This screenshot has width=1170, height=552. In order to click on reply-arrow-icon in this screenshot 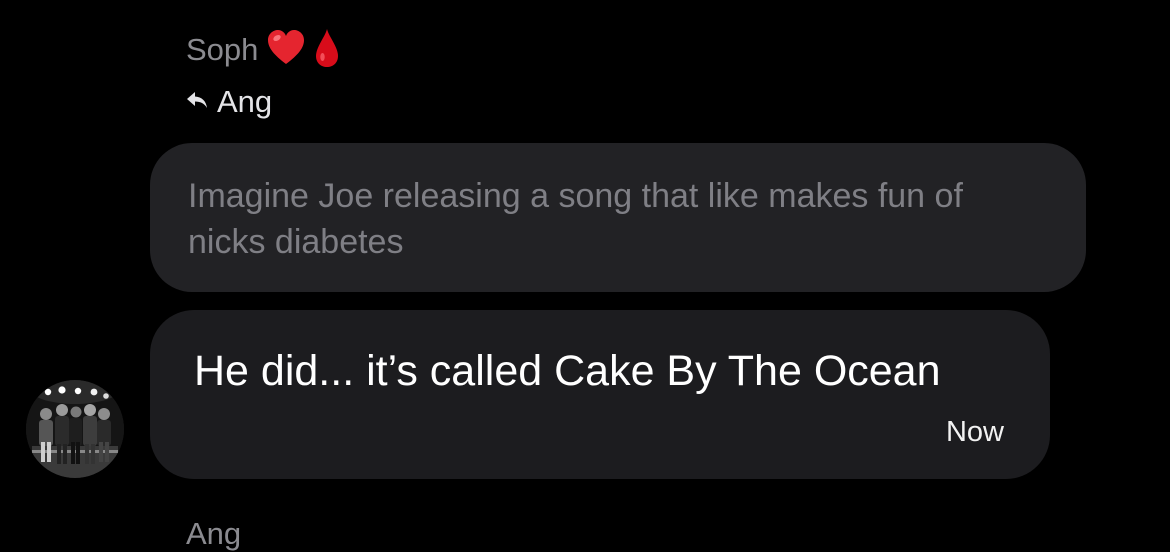, I will do `click(197, 102)`.